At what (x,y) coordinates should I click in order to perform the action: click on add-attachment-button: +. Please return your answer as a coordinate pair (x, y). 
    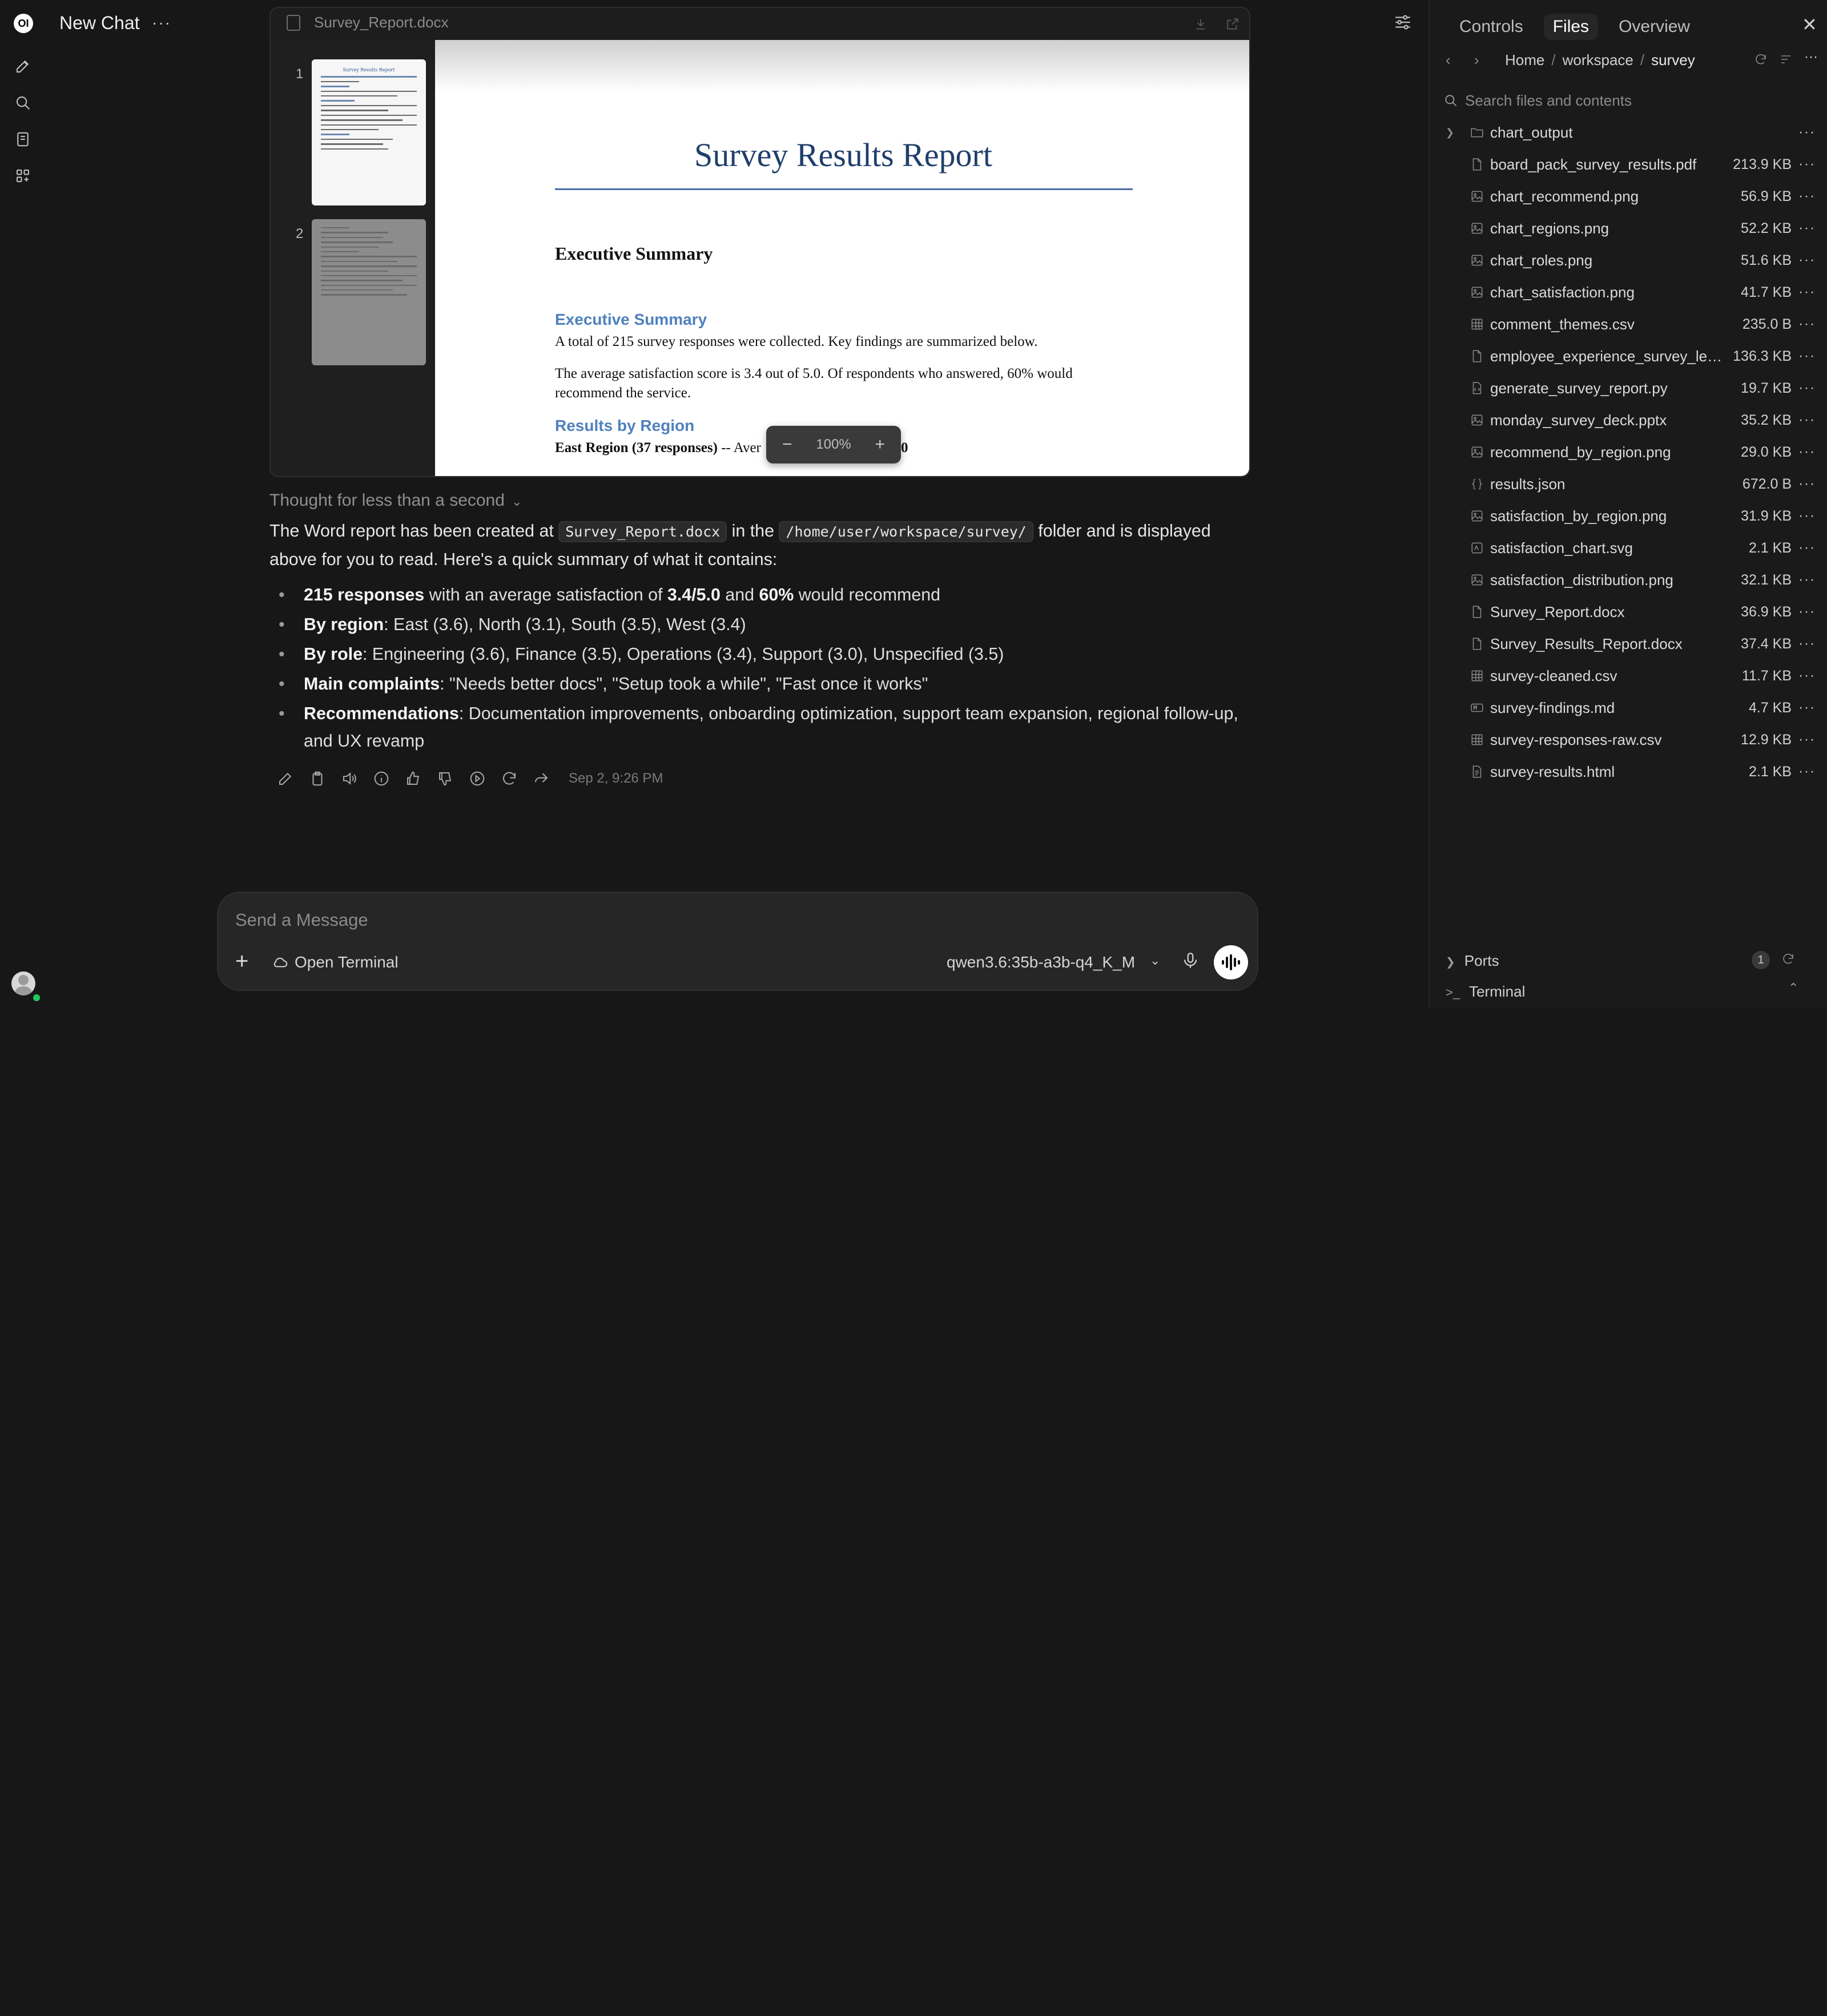
    Looking at the image, I should click on (241, 961).